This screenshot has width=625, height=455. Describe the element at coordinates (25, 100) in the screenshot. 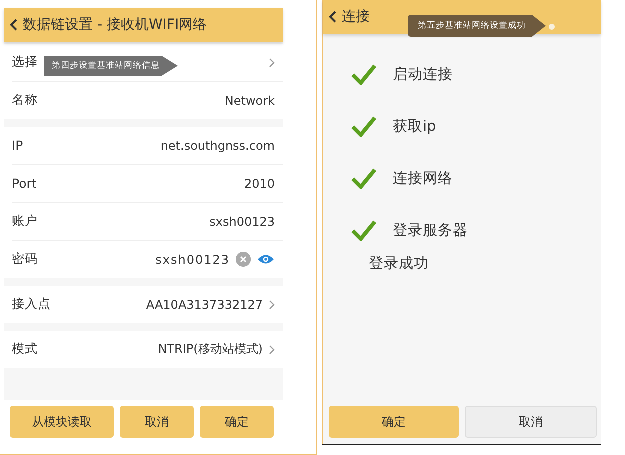

I see `field-label: 名称` at that location.